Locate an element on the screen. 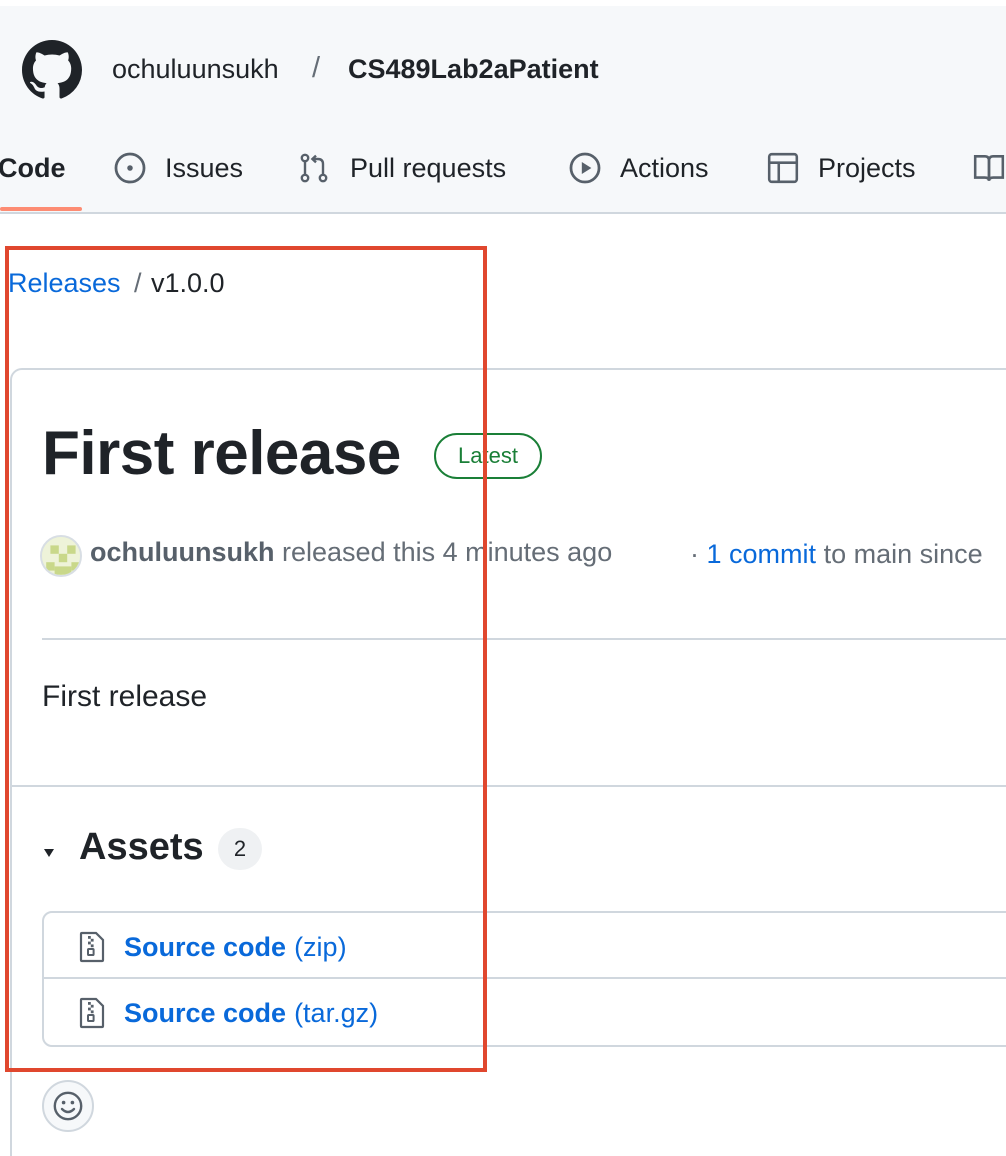 The image size is (1006, 1156). tab-wiki is located at coordinates (989, 168).